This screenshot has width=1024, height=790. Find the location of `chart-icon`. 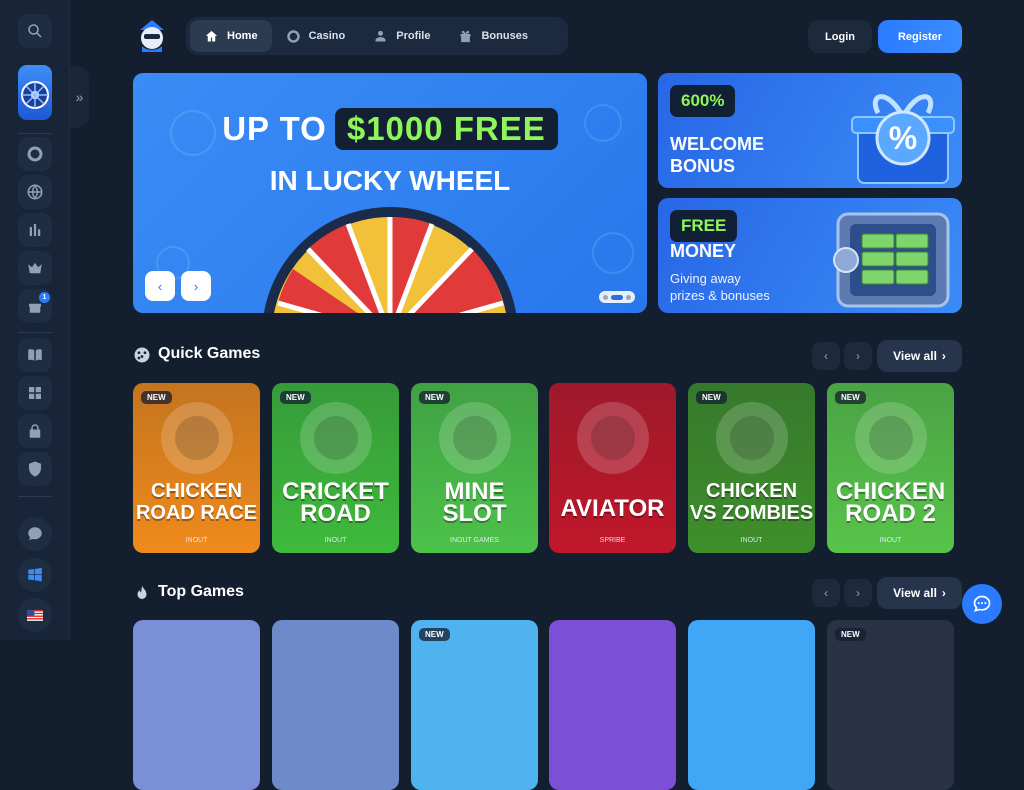

chart-icon is located at coordinates (35, 230).